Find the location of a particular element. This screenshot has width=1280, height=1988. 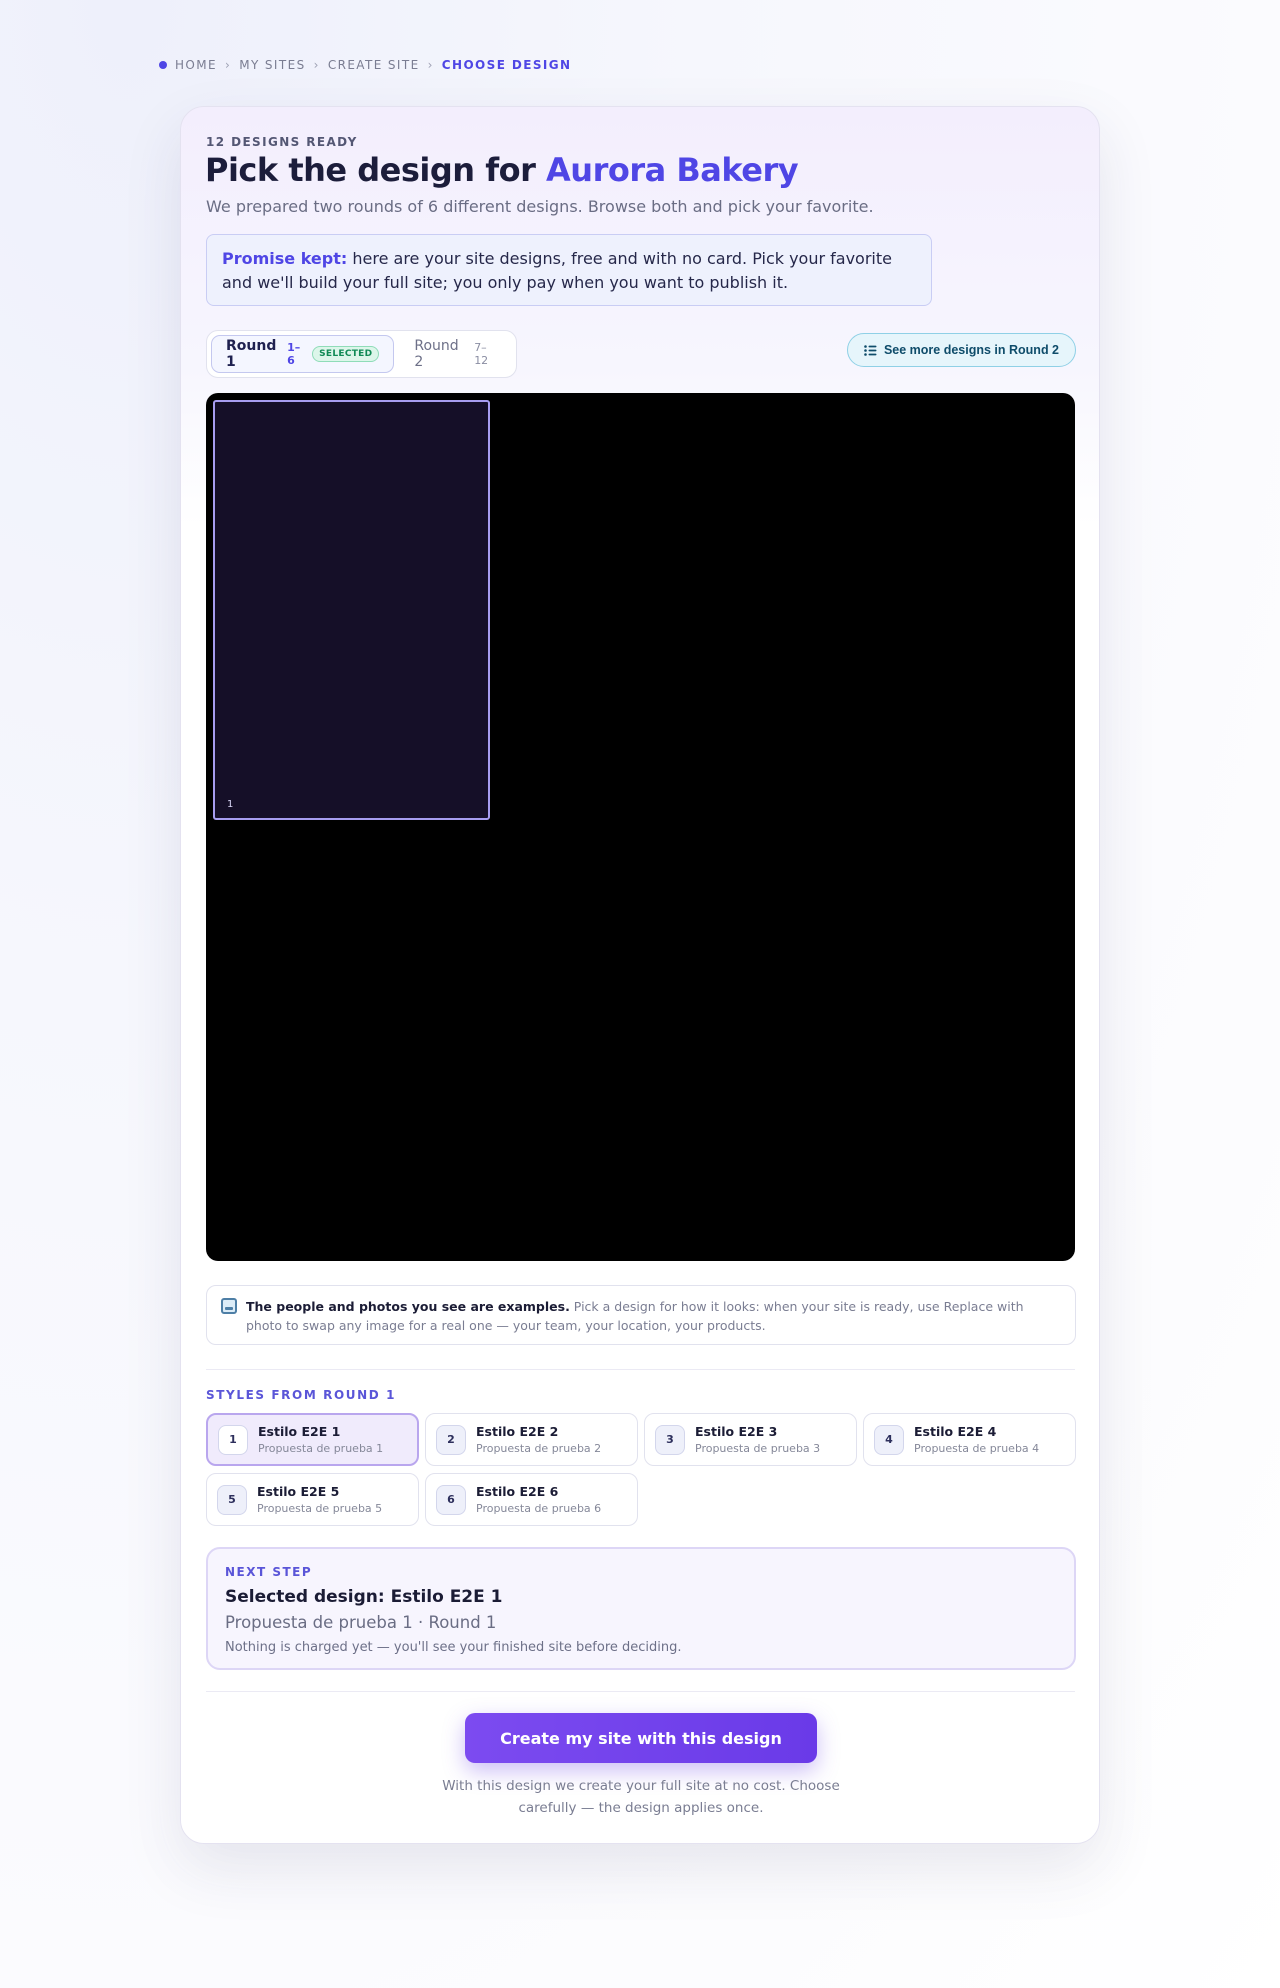

style-name: Estilo E2E 5 is located at coordinates (298, 1491).